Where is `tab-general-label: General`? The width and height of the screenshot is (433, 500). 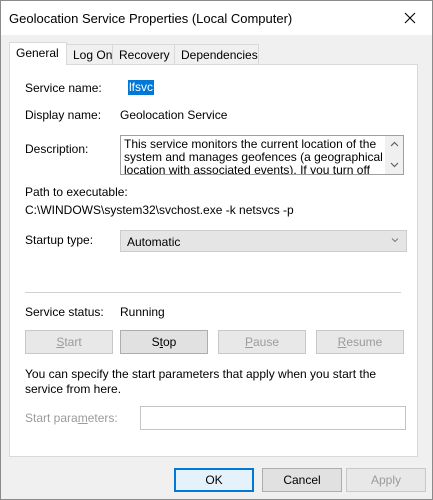
tab-general-label: General is located at coordinates (37, 53).